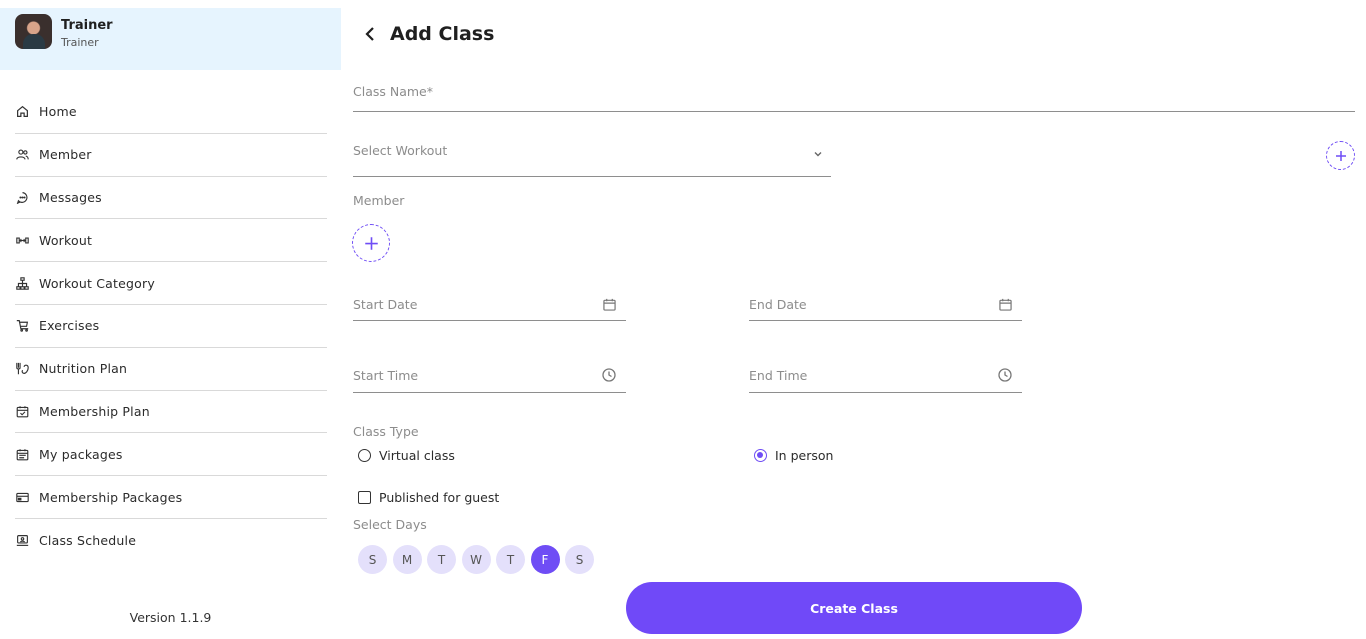 The height and width of the screenshot is (639, 1366). What do you see at coordinates (854, 608) in the screenshot?
I see `create-class-button: Create Class` at bounding box center [854, 608].